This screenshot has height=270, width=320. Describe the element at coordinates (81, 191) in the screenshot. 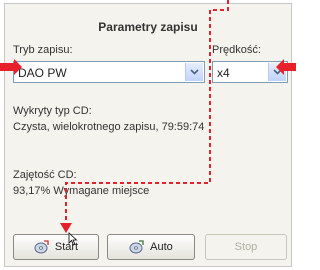

I see `cd-usage-value: 93,17% Wymagane miejsce` at that location.